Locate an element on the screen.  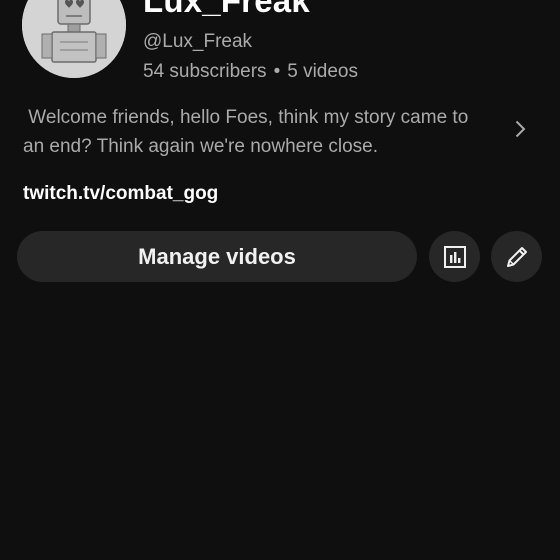
channel-handle: @Lux_Freak is located at coordinates (198, 41).